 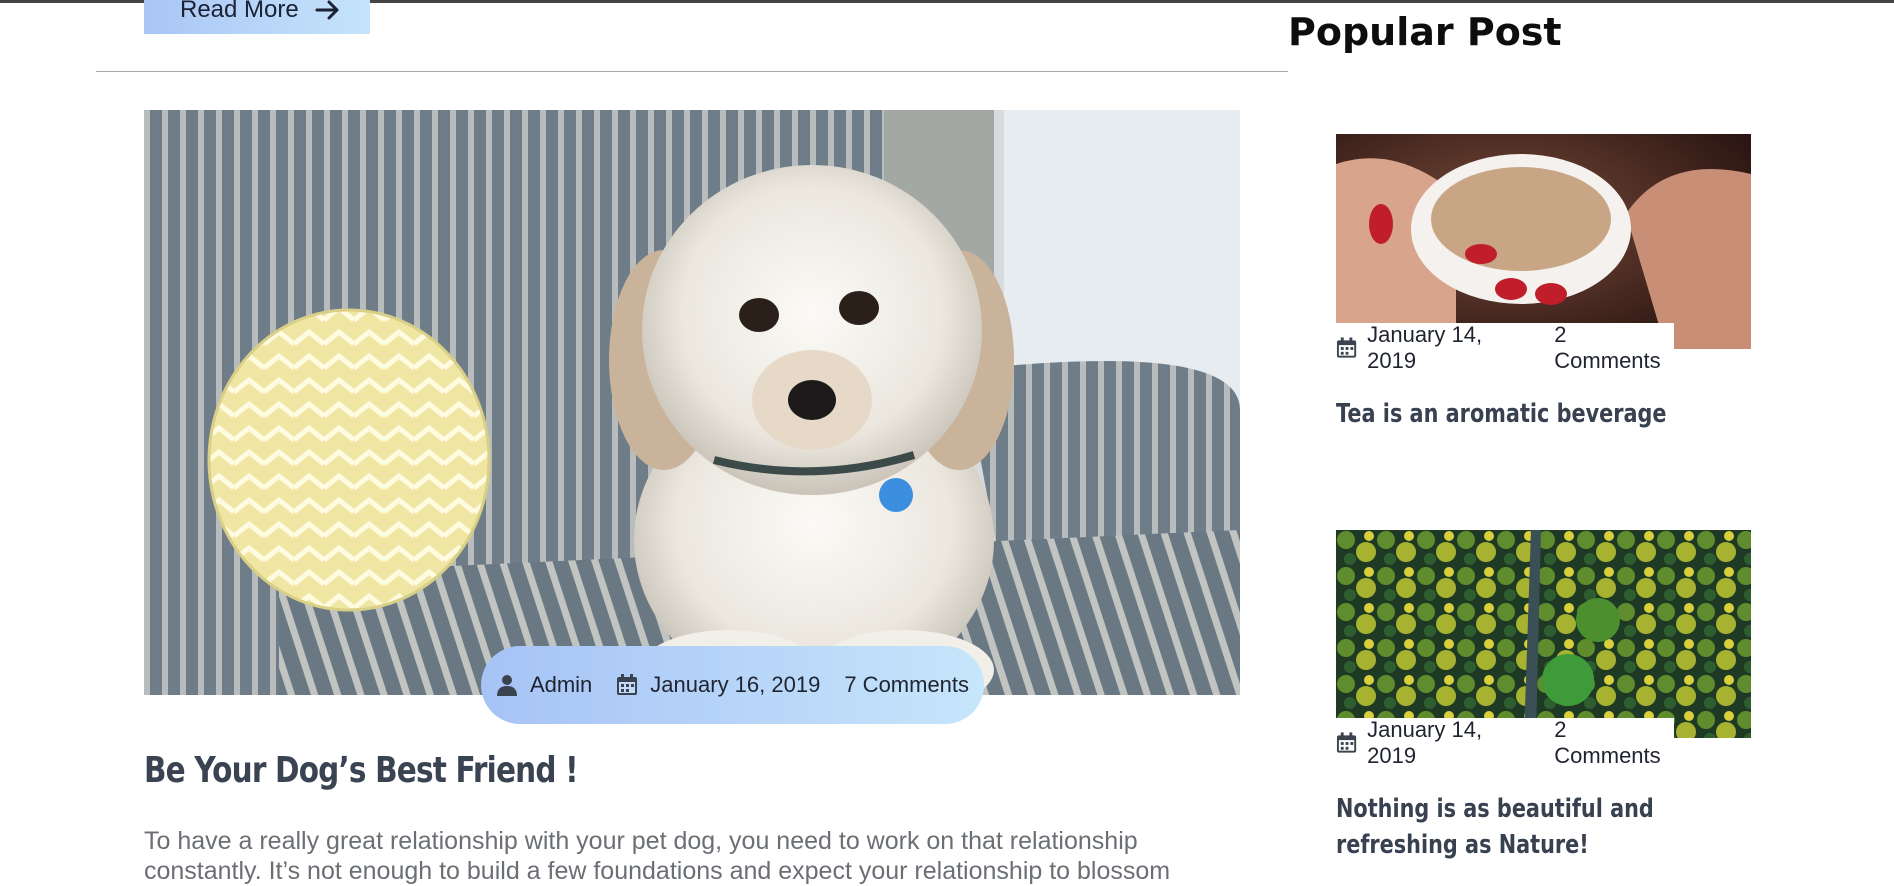 I want to click on read-more-button: Read More, so click(x=257, y=17).